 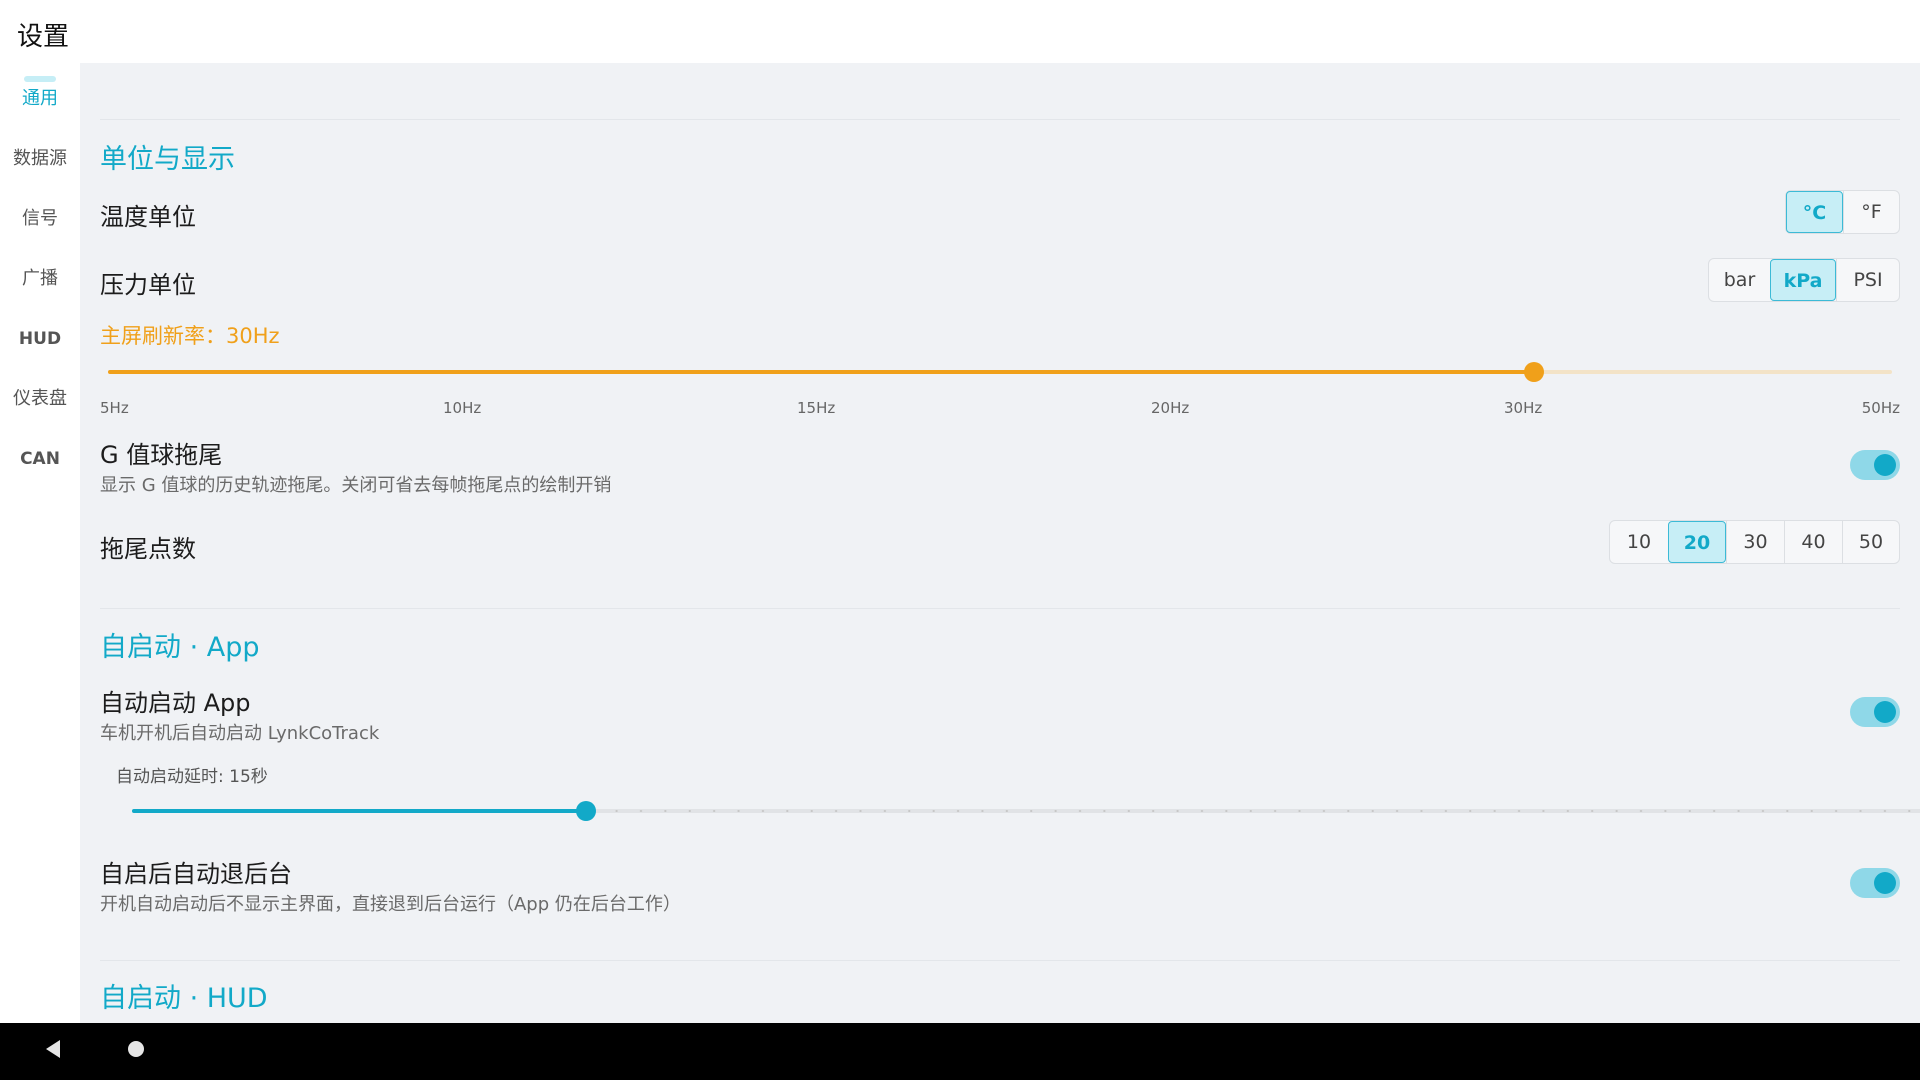 What do you see at coordinates (359, 811) in the screenshot?
I see `delay-slider-active-track` at bounding box center [359, 811].